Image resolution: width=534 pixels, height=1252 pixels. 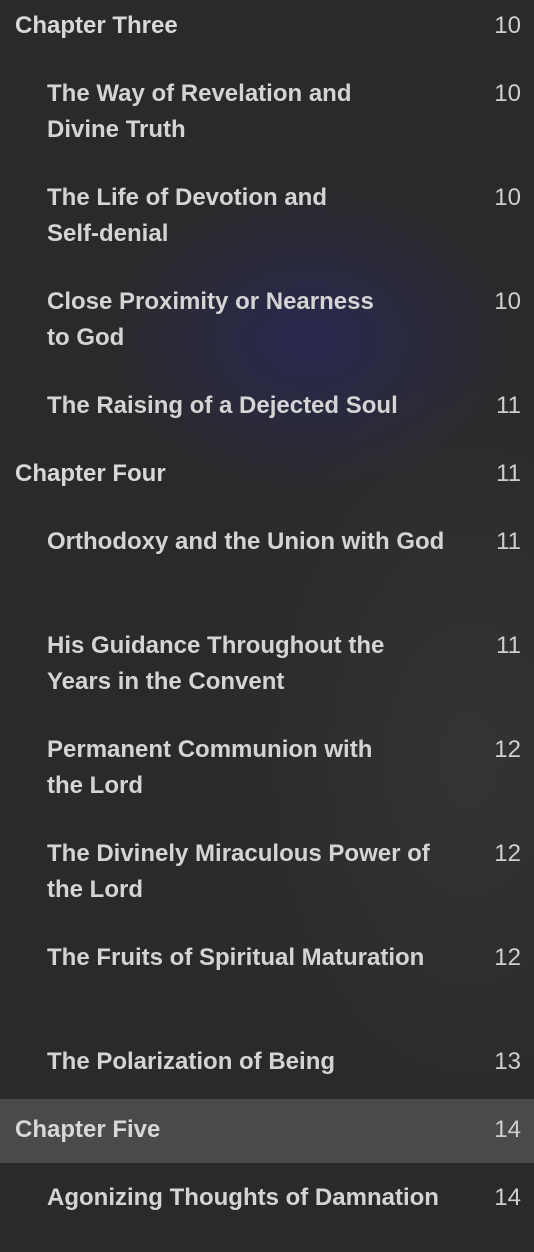 I want to click on toc-item-title: The Polarization of Being, so click(x=191, y=1061).